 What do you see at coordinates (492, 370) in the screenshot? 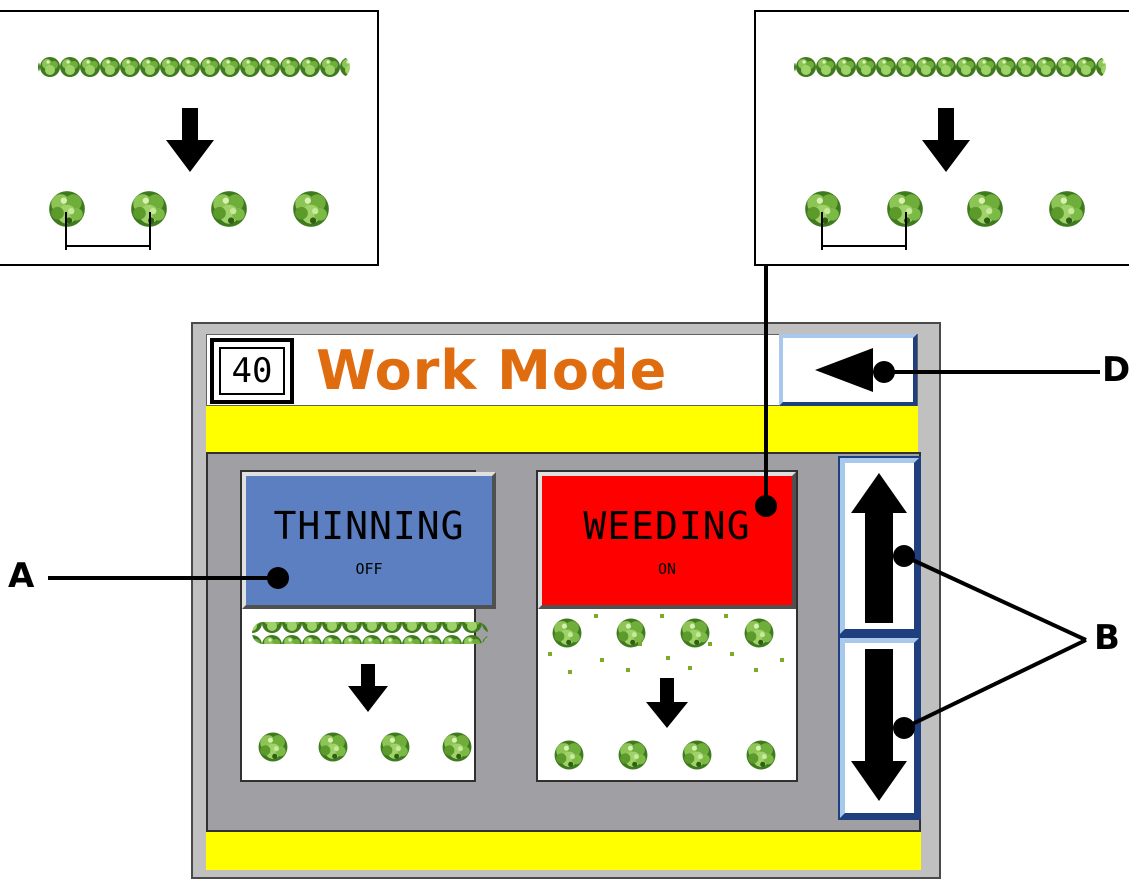
I see `screen-title: Work Mode` at bounding box center [492, 370].